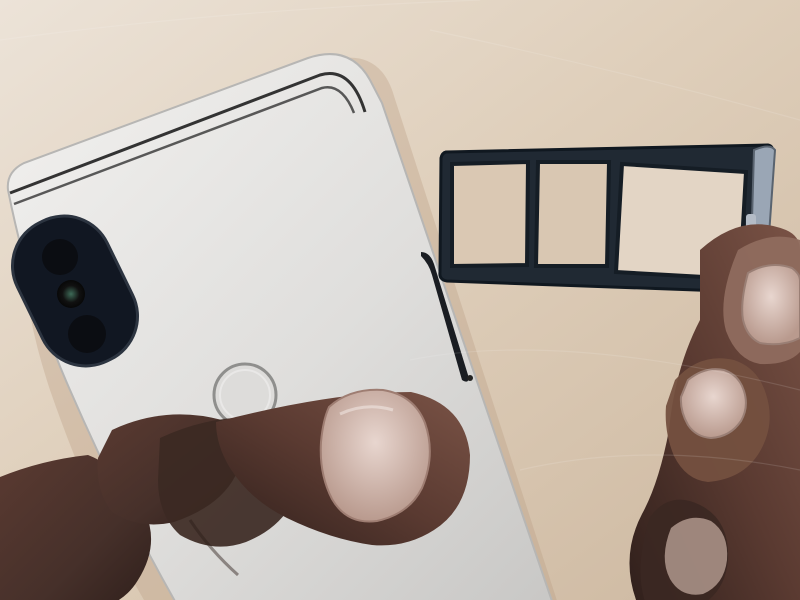 The width and height of the screenshot is (800, 600). I want to click on camera-lens-bottom, so click(87, 334).